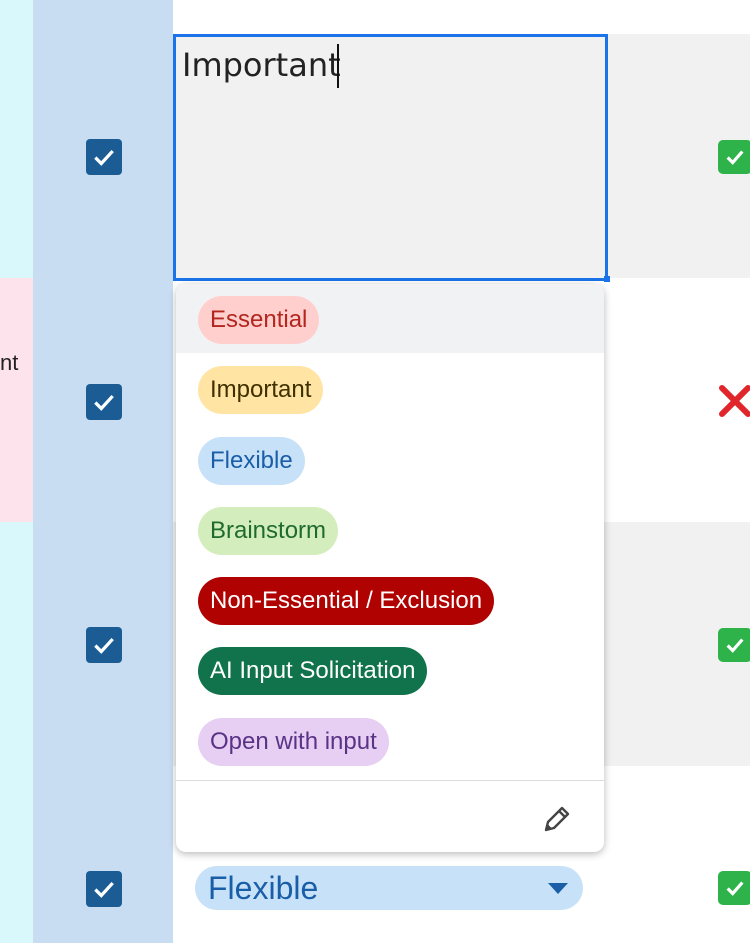  I want to click on dropdown-option-non-essential-exclusion: Non-Essential / Exclusion, so click(346, 601).